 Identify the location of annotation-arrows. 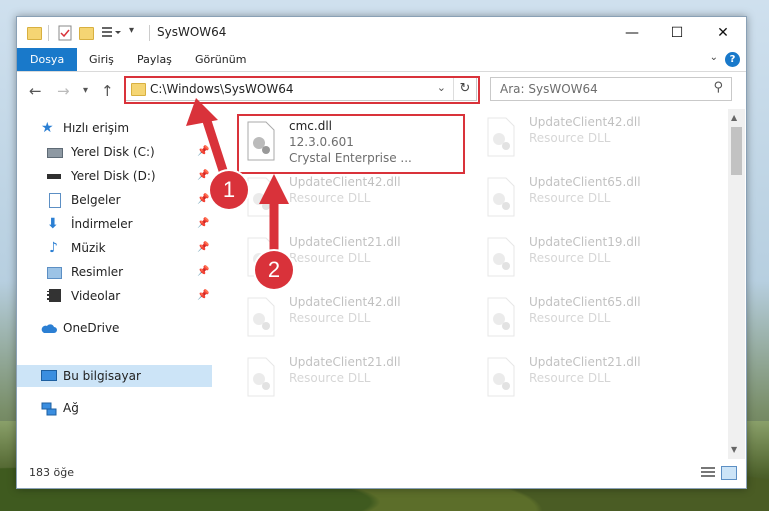
(237, 182).